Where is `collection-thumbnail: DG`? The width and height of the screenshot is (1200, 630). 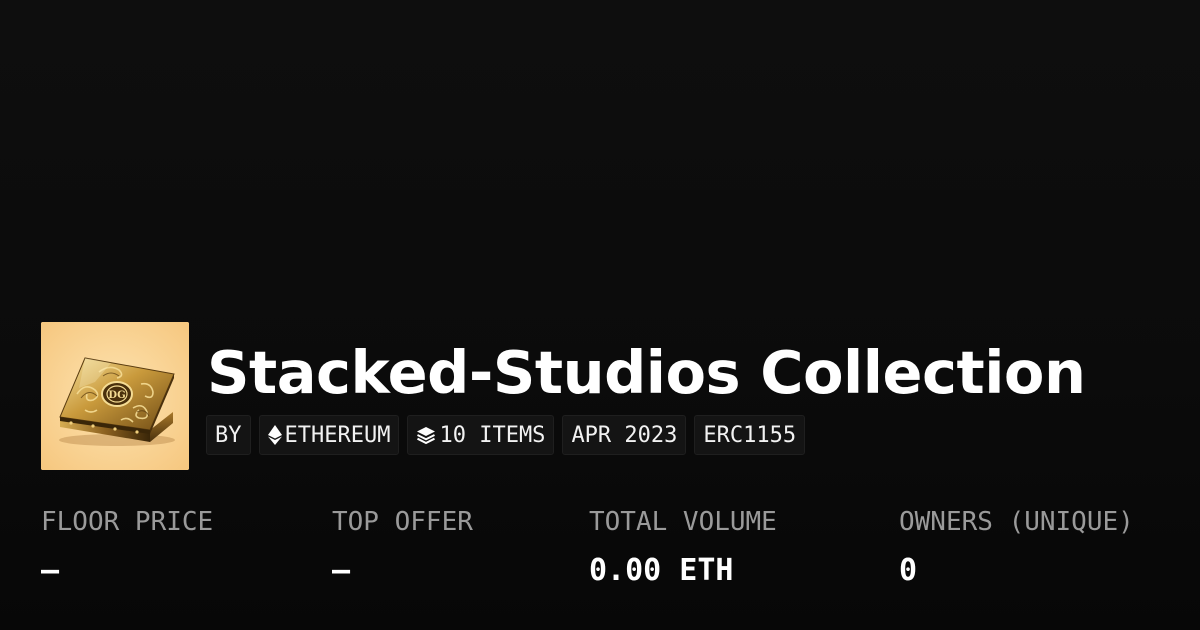
collection-thumbnail: DG is located at coordinates (115, 396).